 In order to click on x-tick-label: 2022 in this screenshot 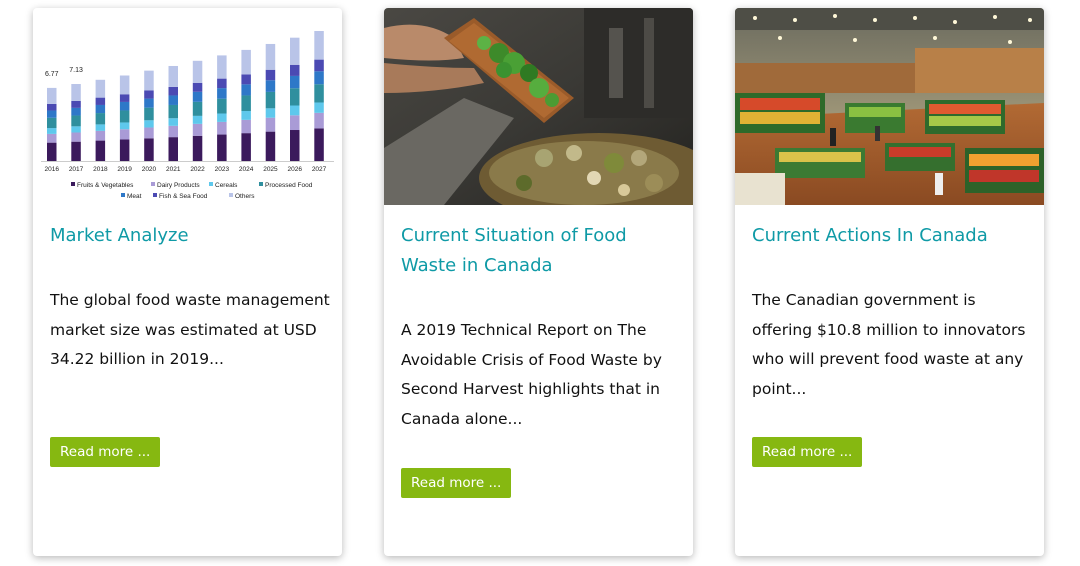, I will do `click(197, 169)`.